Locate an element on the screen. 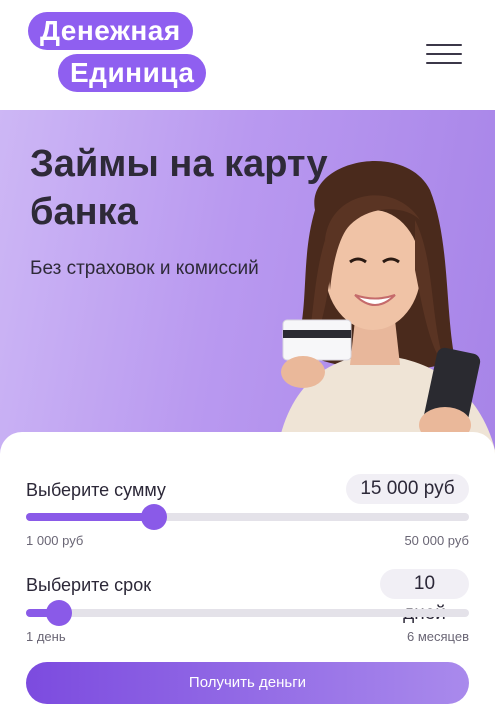 This screenshot has width=495, height=720. menu-bar-top is located at coordinates (444, 45).